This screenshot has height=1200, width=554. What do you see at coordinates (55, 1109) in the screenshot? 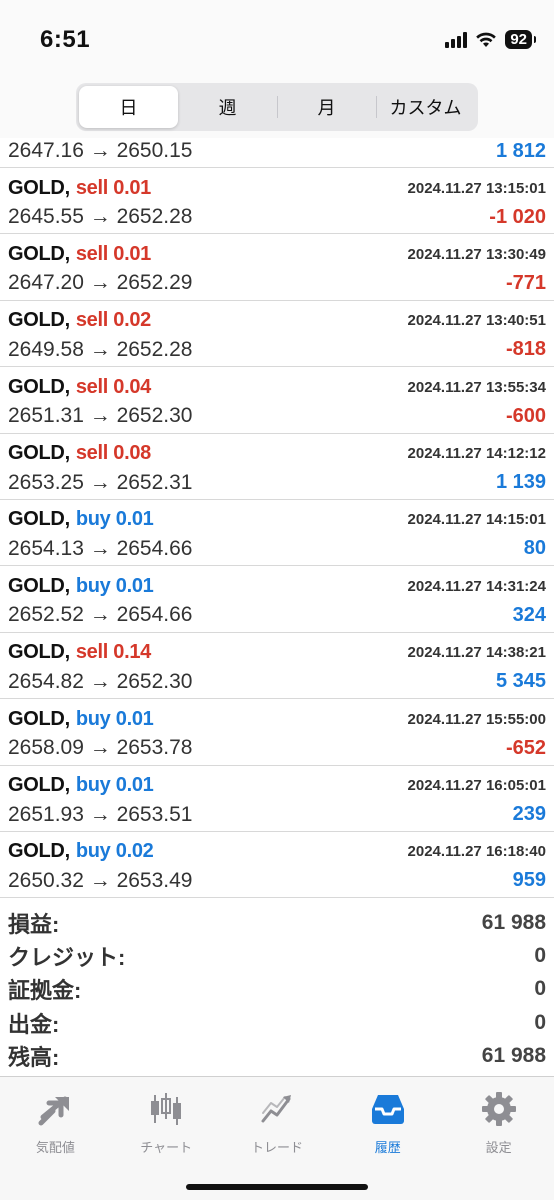
I see `quotes-icon` at bounding box center [55, 1109].